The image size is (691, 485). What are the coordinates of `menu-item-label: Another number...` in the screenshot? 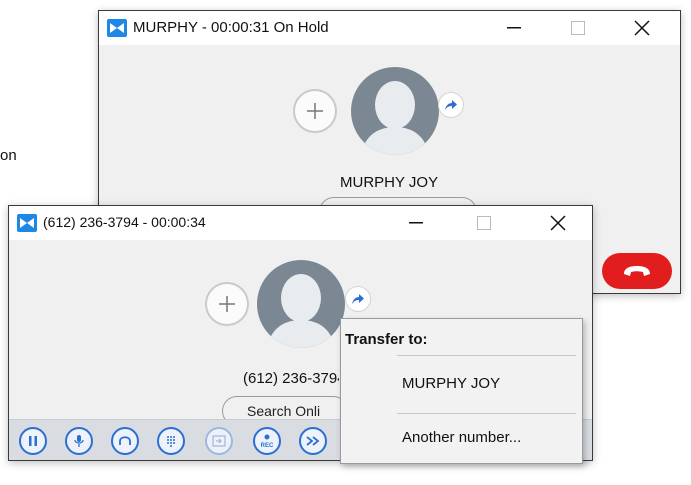 It's located at (462, 437).